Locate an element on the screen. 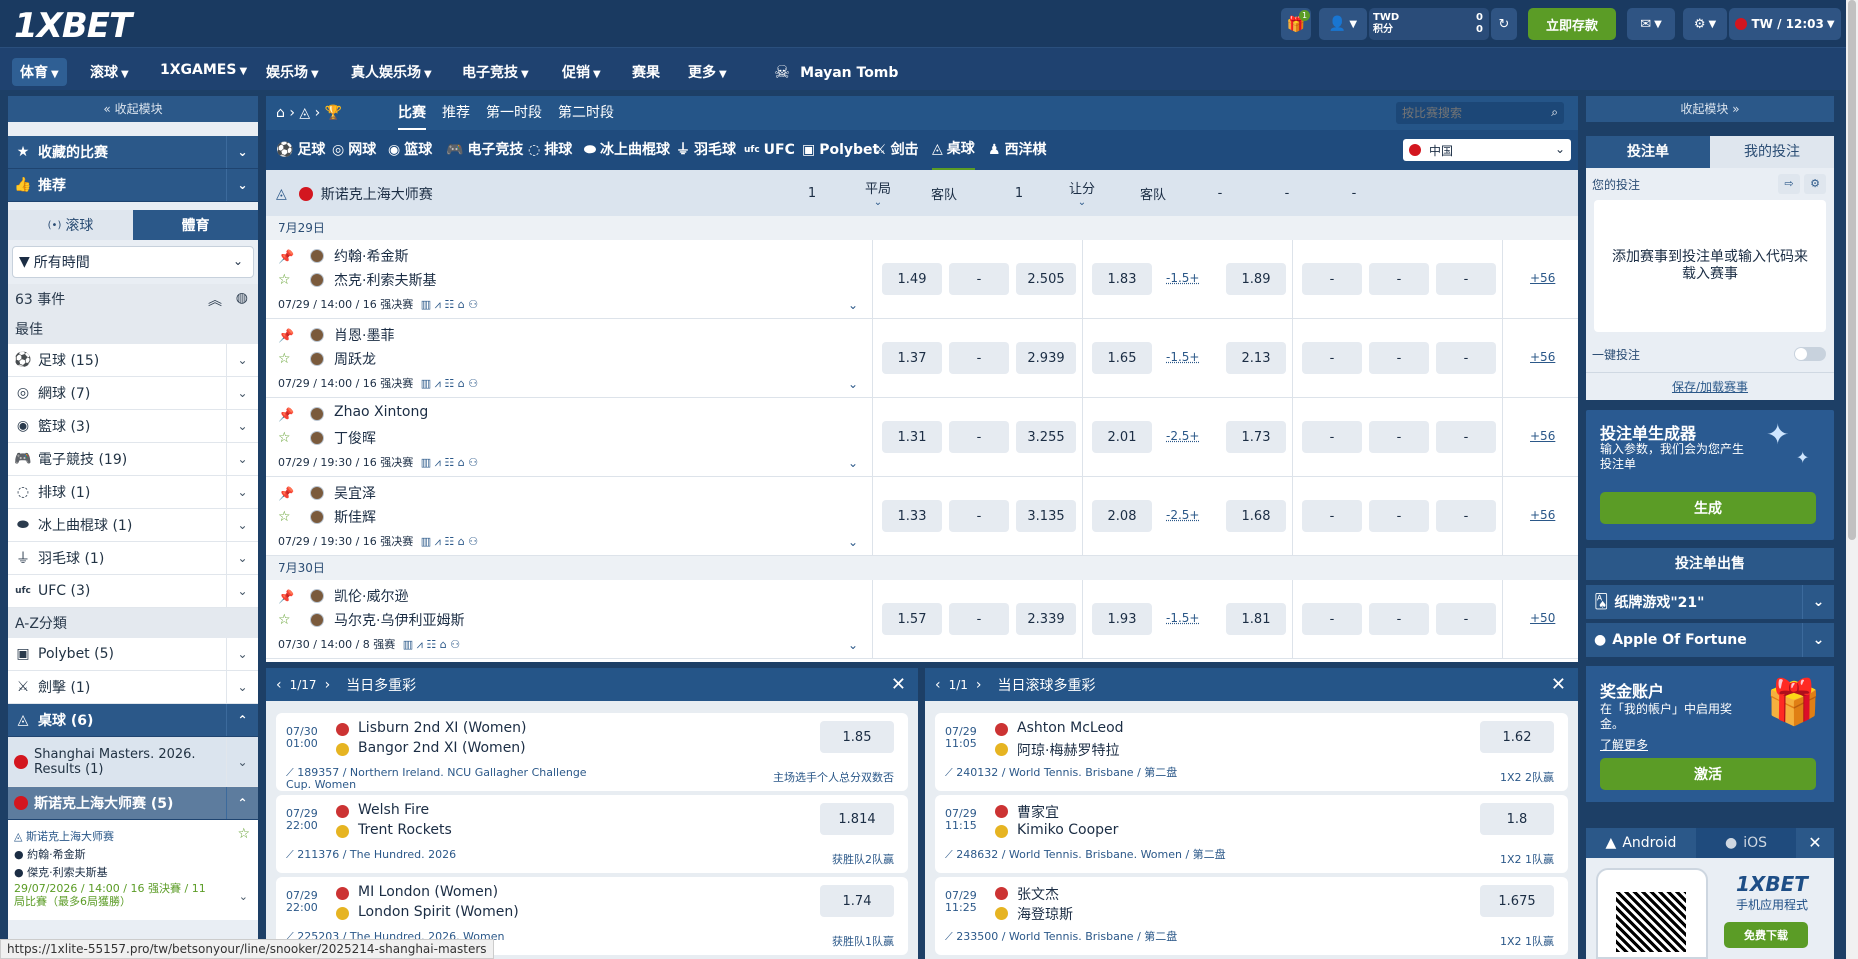 The width and height of the screenshot is (1858, 959). balance-box: TWD 积分 0 0 is located at coordinates (1429, 24).